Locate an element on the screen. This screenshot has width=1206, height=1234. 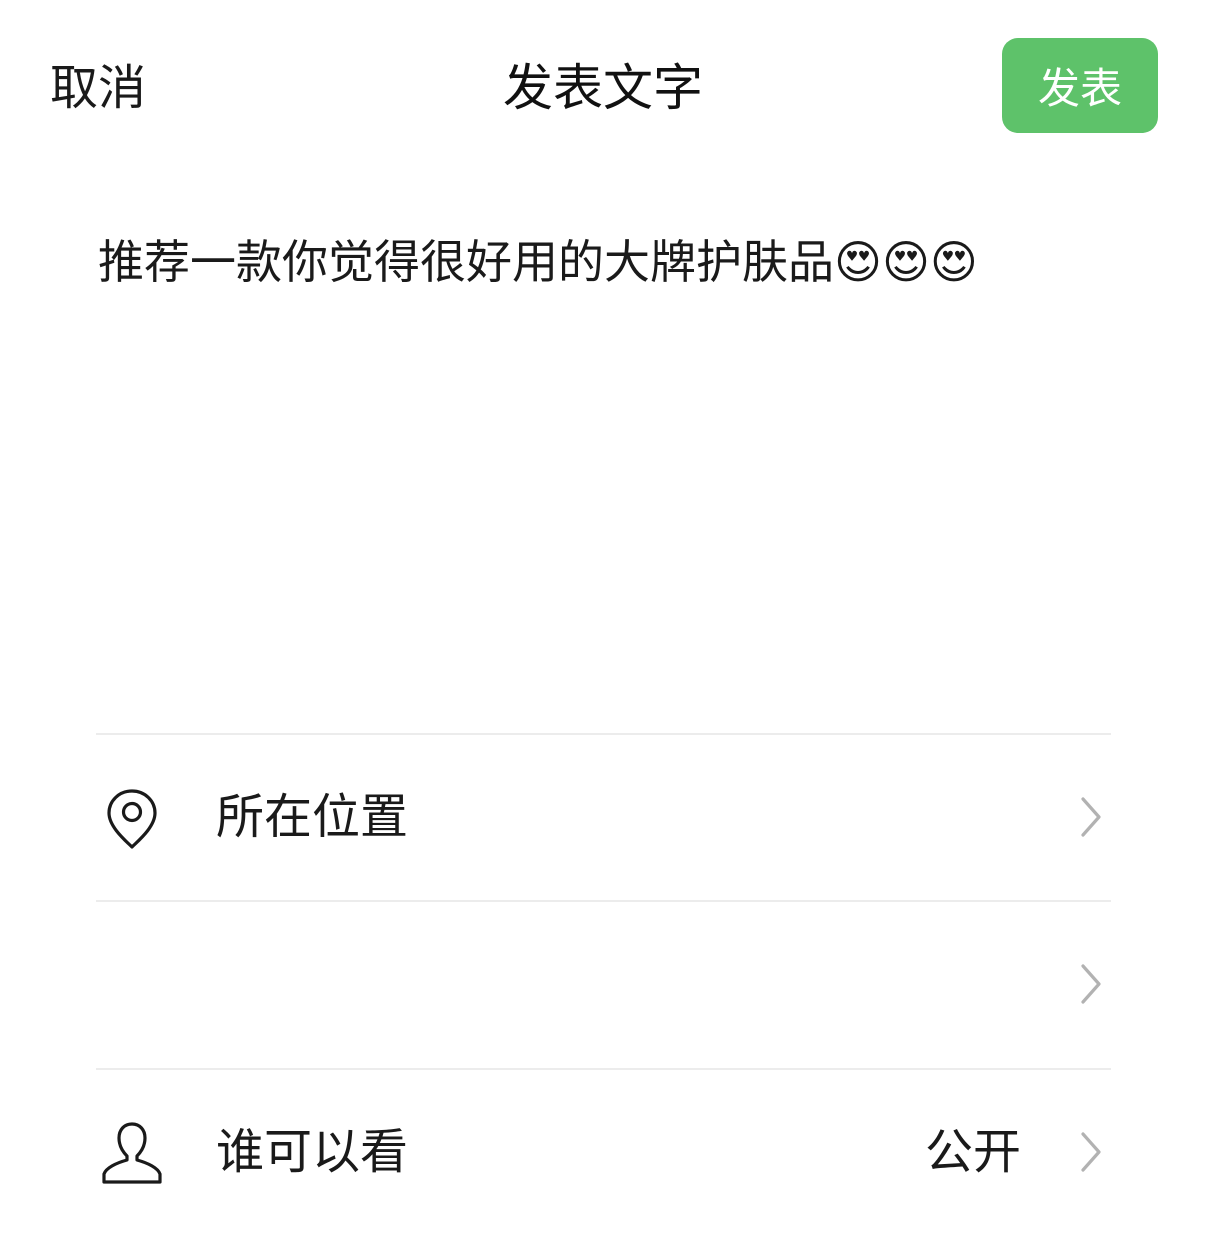
location-label: 所在位置 is located at coordinates (312, 817).